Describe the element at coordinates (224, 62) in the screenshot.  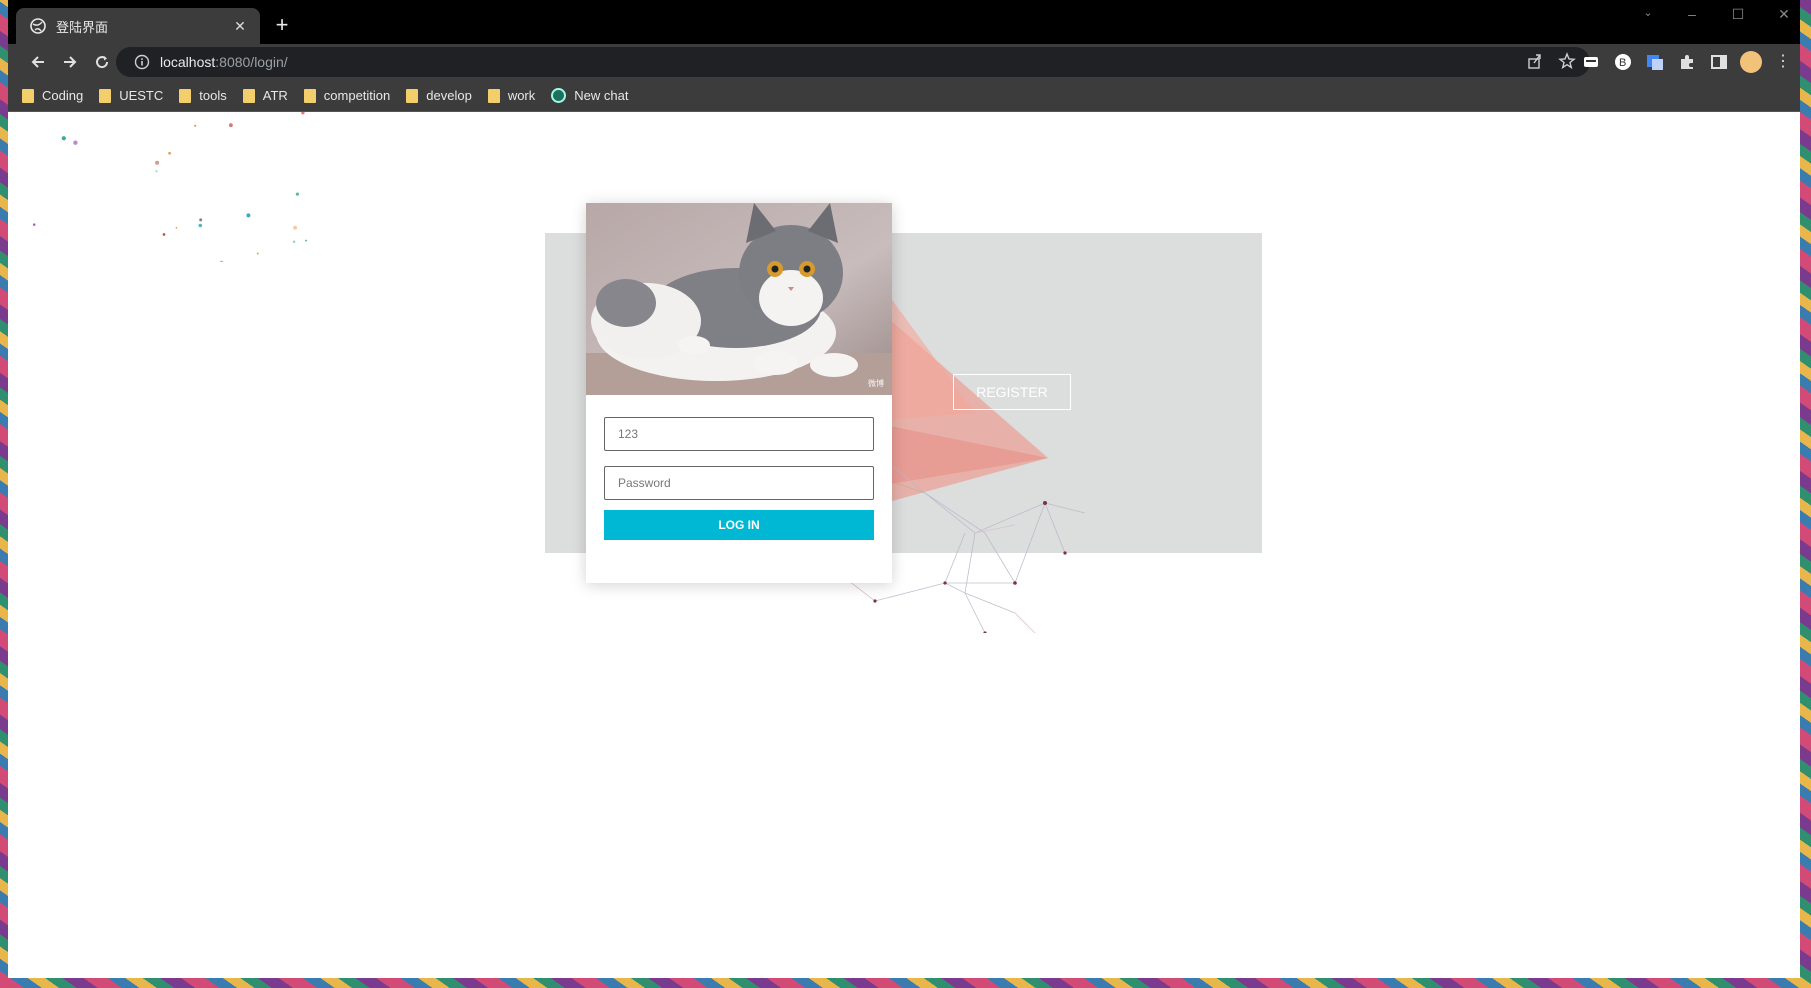
I see `url-text: localhost:8080/login/` at that location.